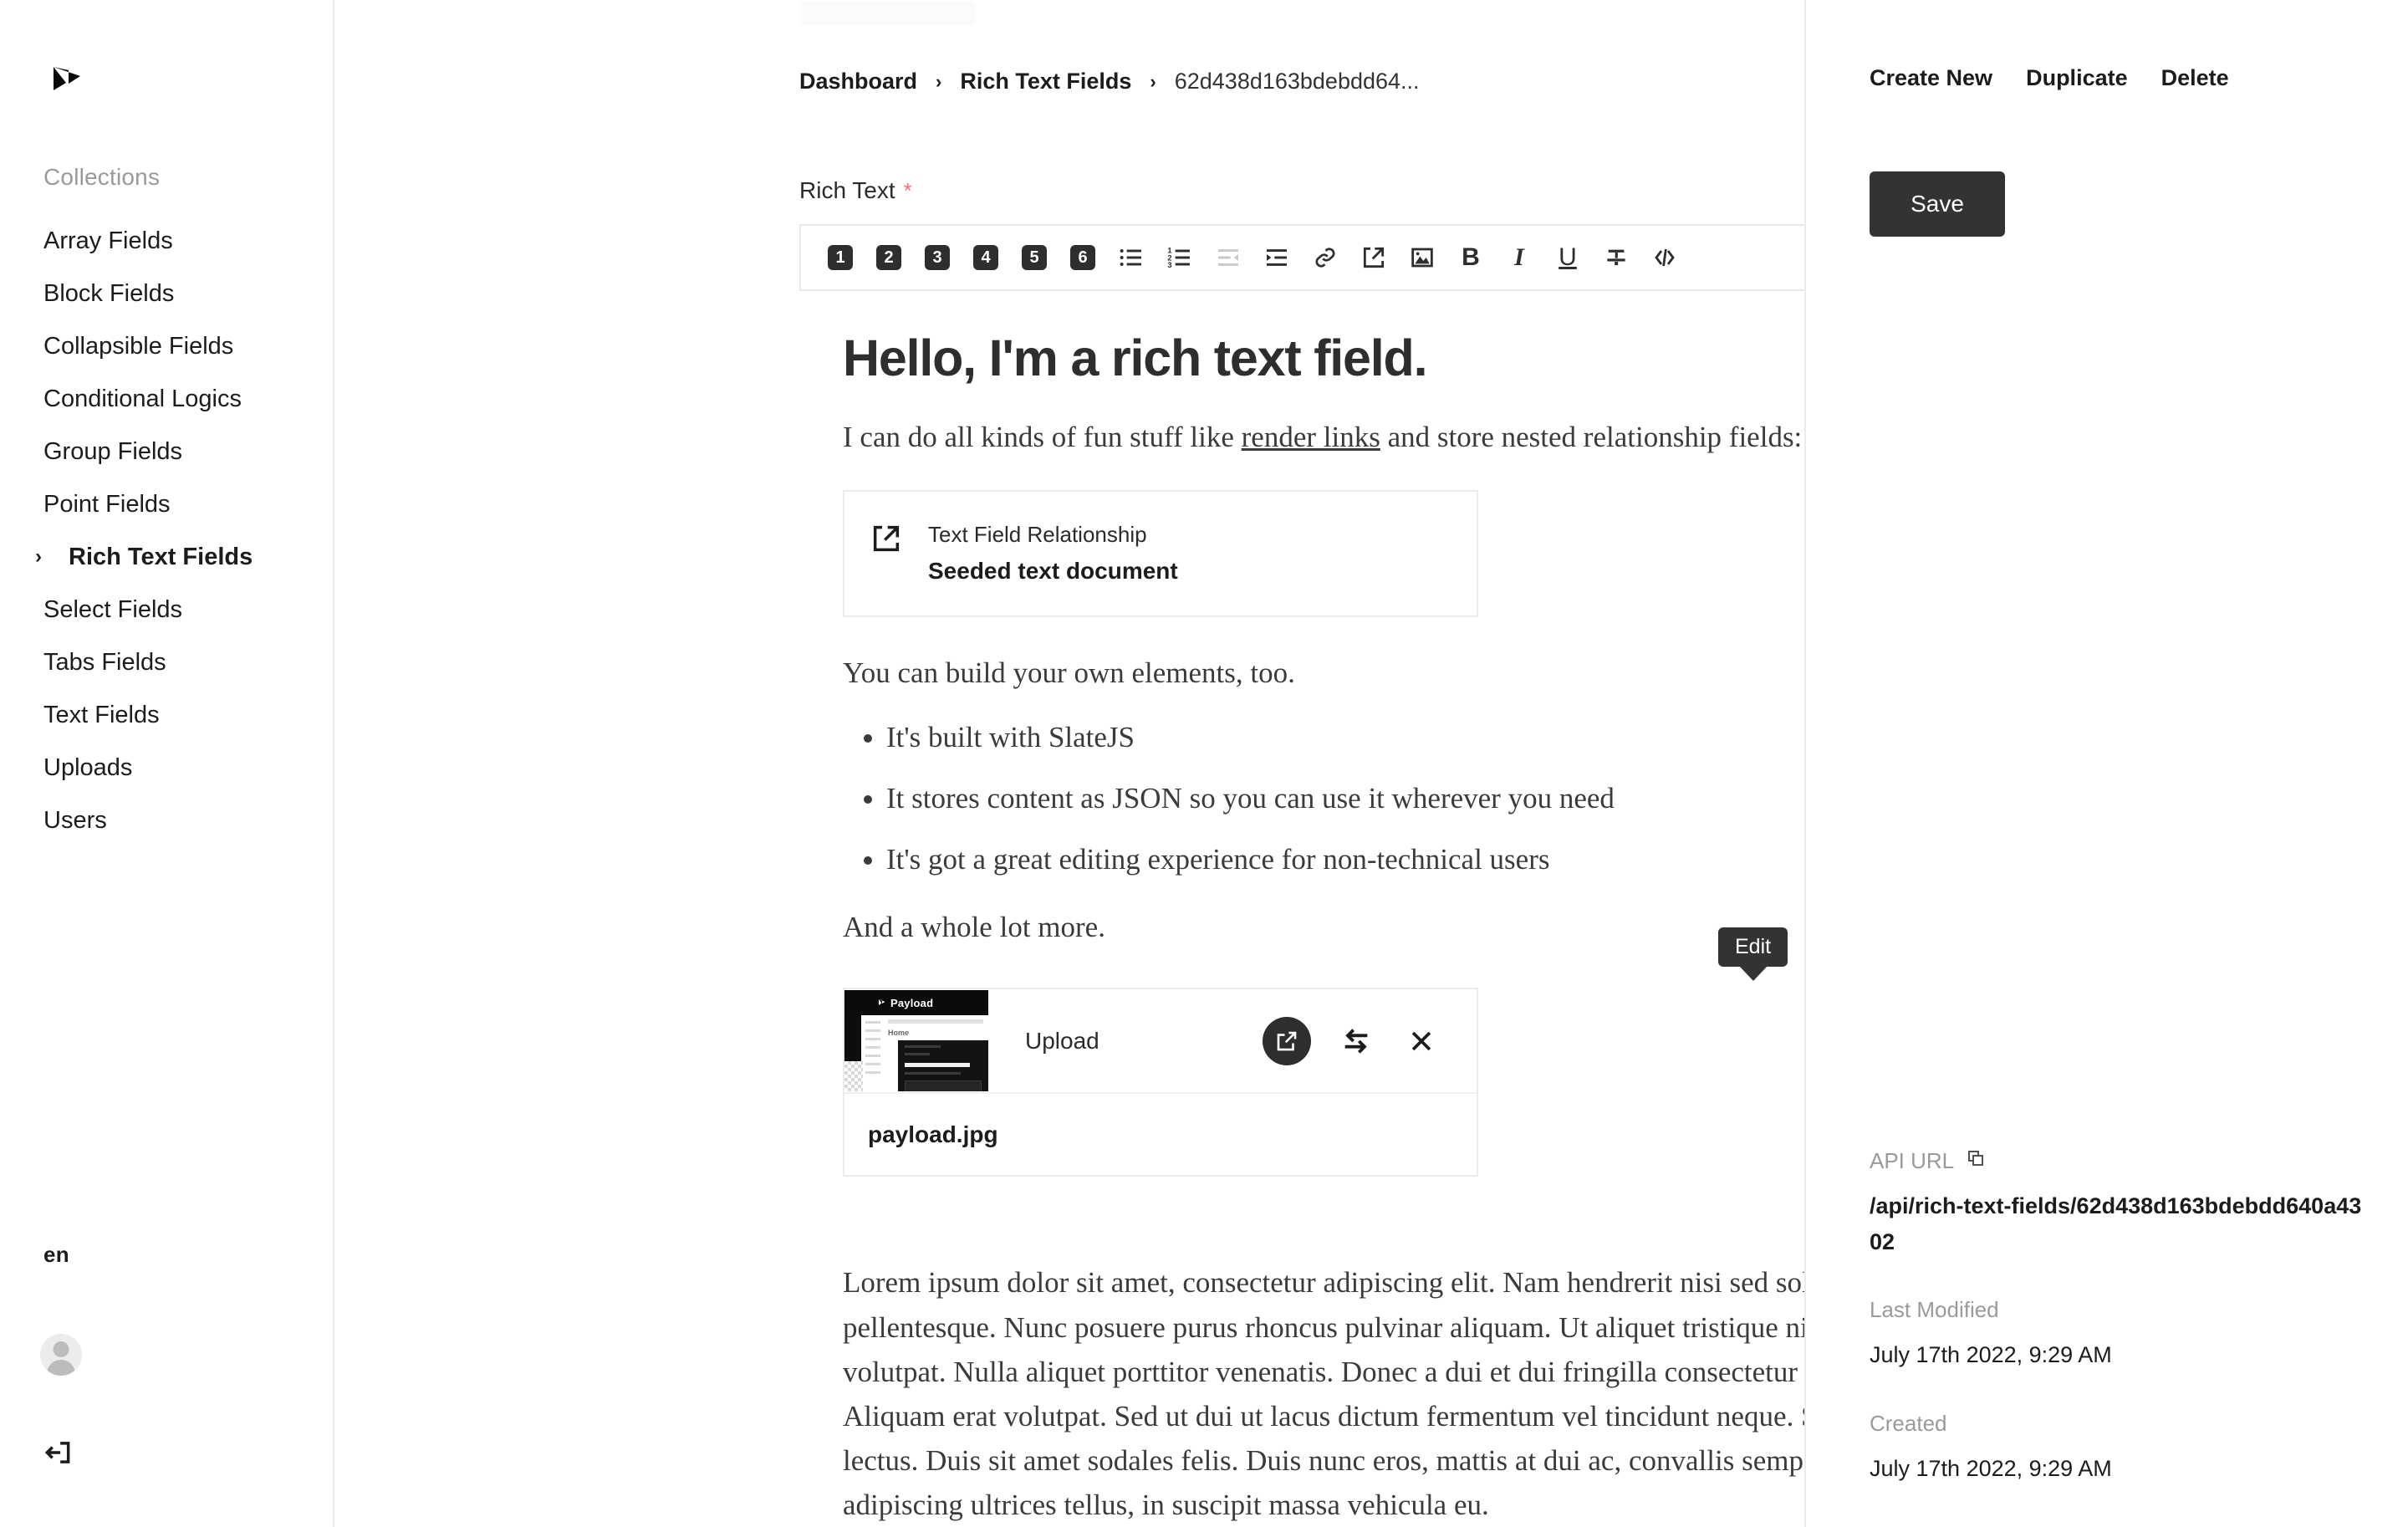  I want to click on content-paragraph-3: And a whole lot more., so click(974, 928).